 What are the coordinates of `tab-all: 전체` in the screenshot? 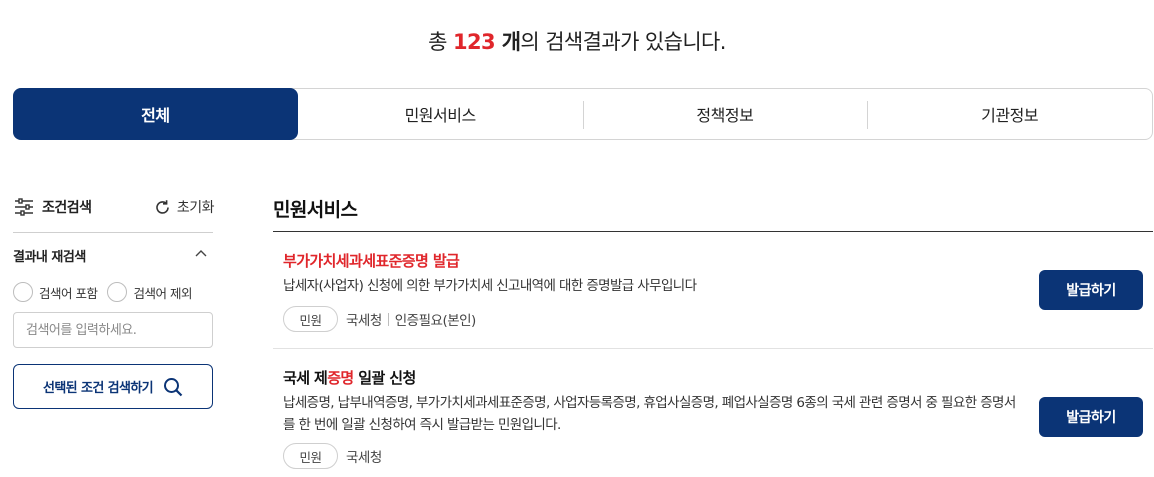 It's located at (155, 114).